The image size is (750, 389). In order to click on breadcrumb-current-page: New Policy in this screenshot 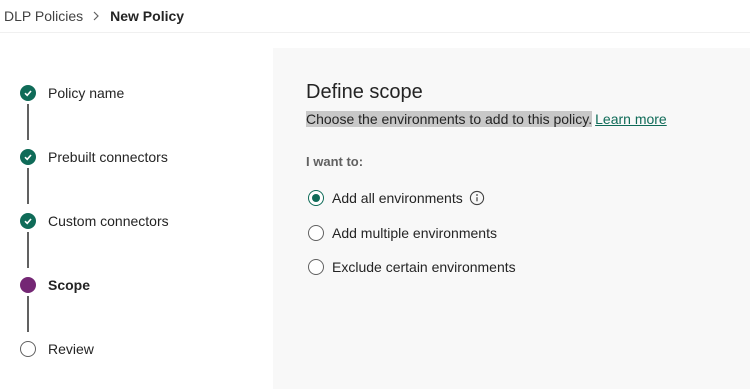, I will do `click(147, 16)`.